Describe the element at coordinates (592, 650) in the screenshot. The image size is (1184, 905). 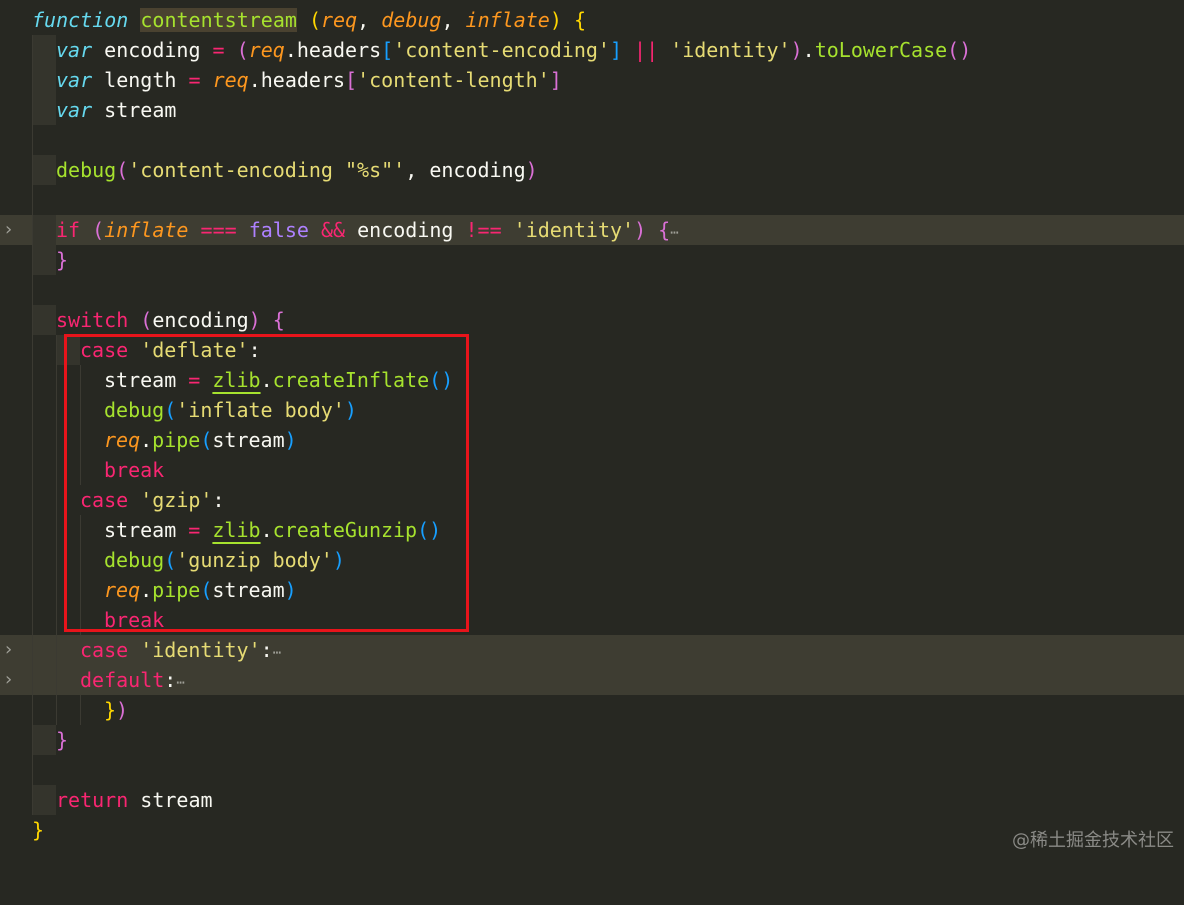
I see `code-line-22: › case 'identity':⋯` at that location.